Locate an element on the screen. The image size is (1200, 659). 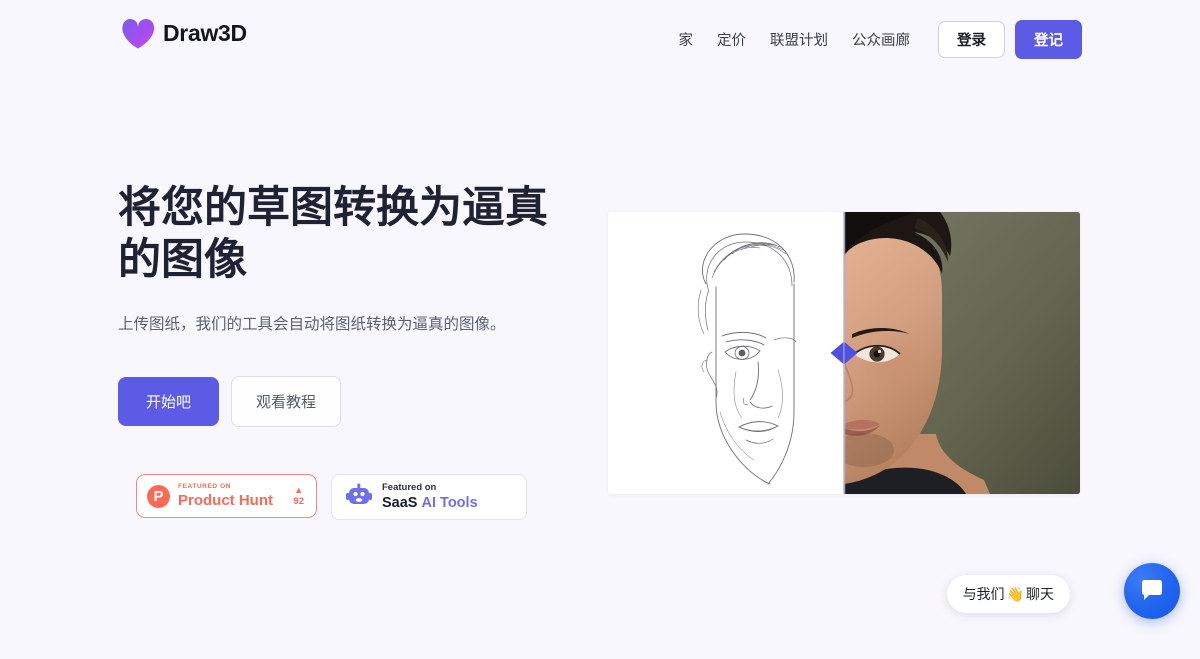
product-hunt-votes: ▲ 92 is located at coordinates (299, 495).